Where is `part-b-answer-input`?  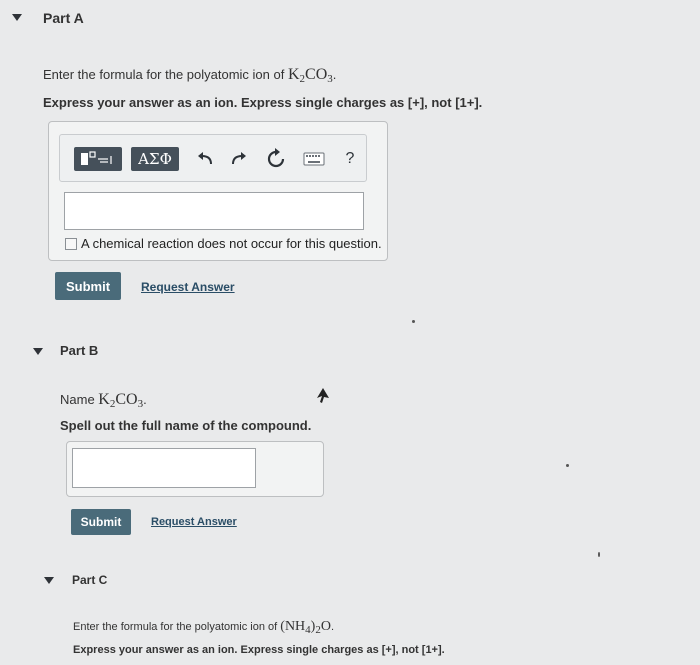 part-b-answer-input is located at coordinates (164, 468).